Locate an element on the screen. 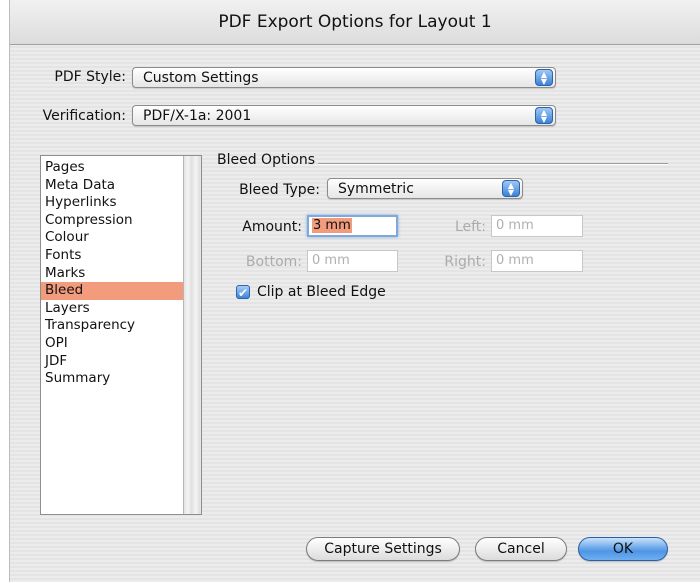  cancel-button: Cancel is located at coordinates (521, 549).